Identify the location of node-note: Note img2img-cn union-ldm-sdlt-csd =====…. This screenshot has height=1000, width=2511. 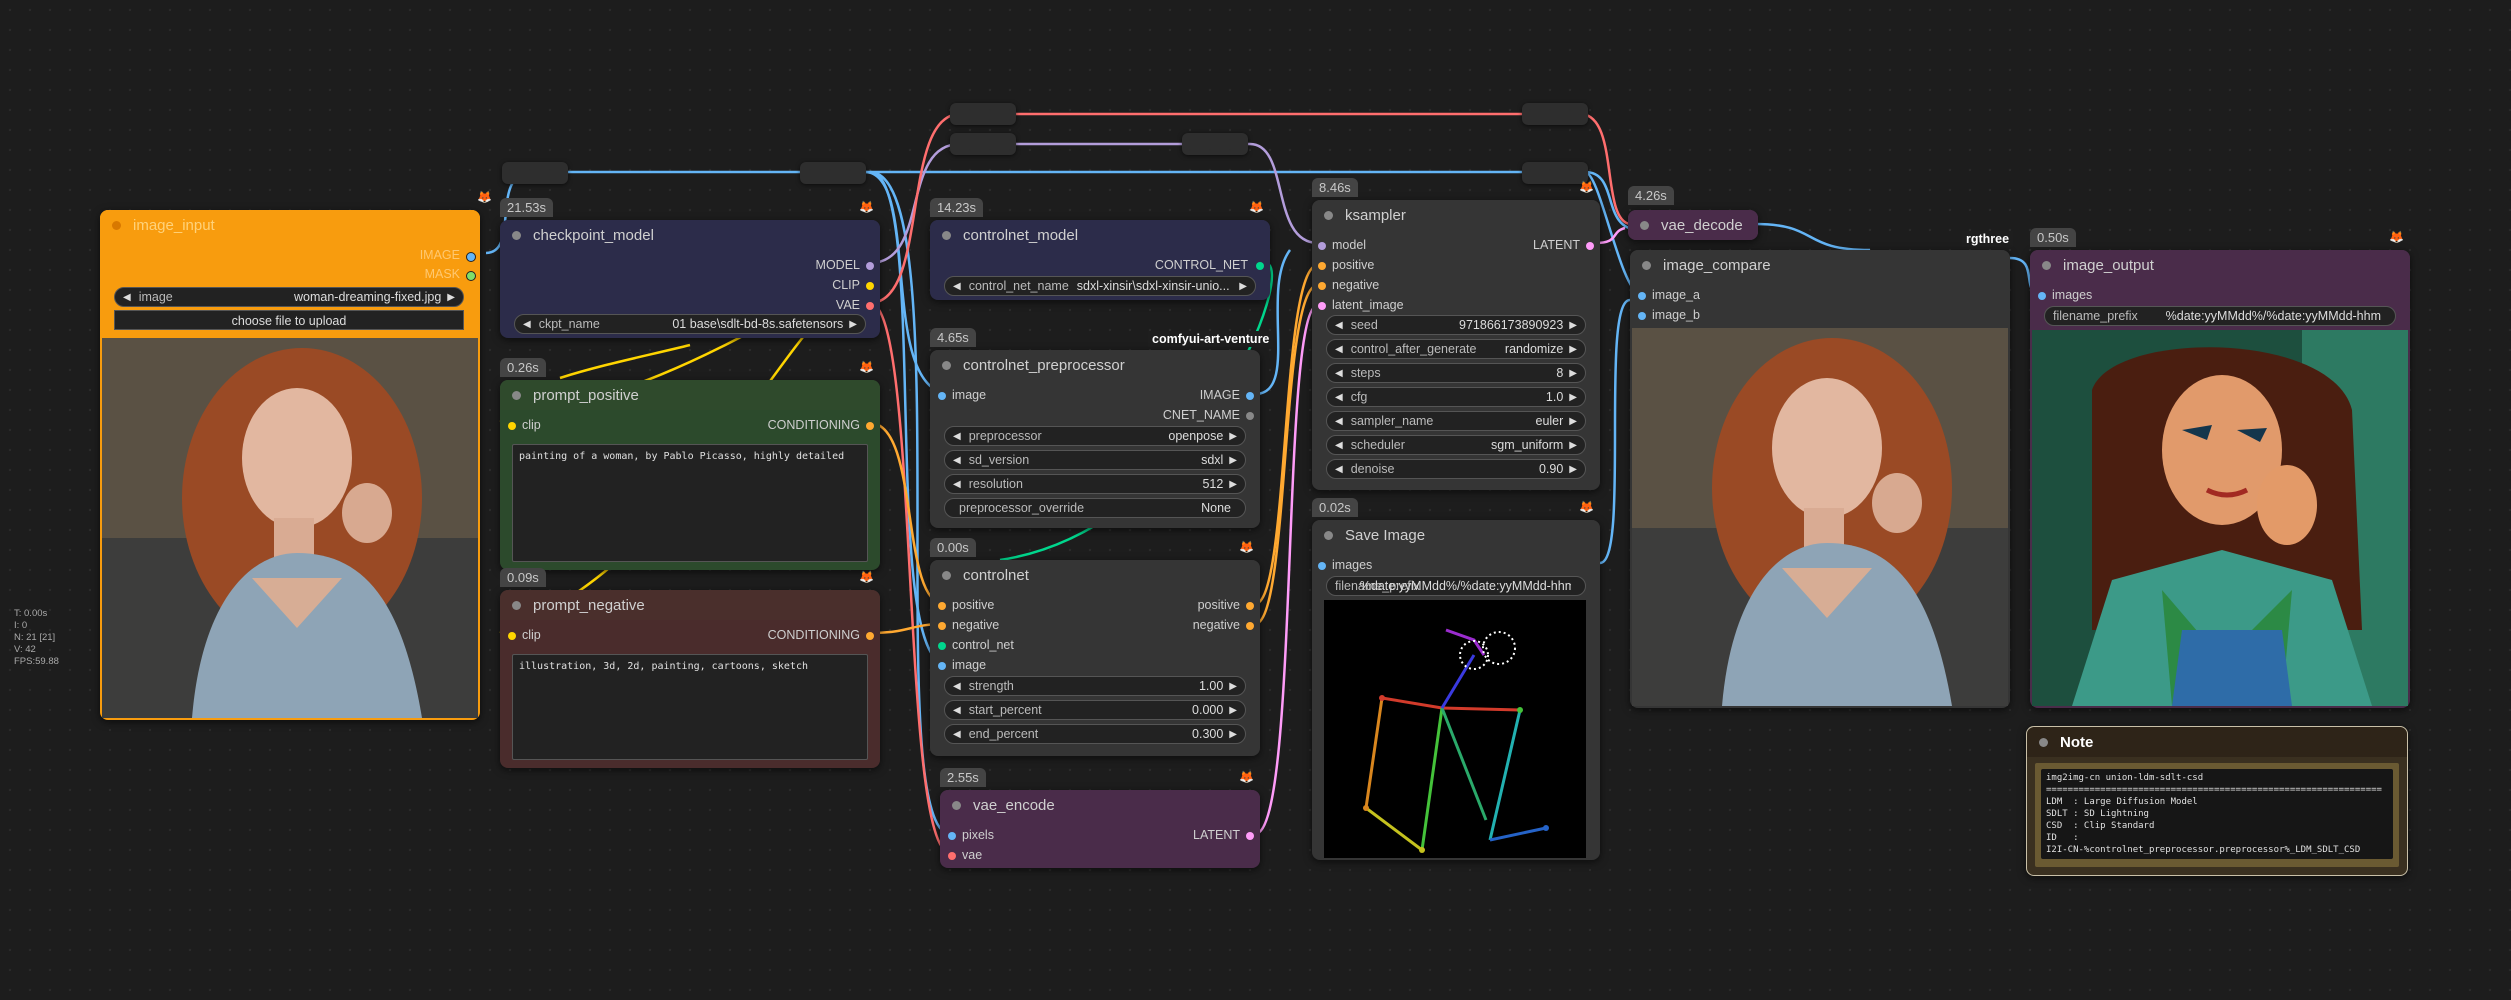
(2217, 801).